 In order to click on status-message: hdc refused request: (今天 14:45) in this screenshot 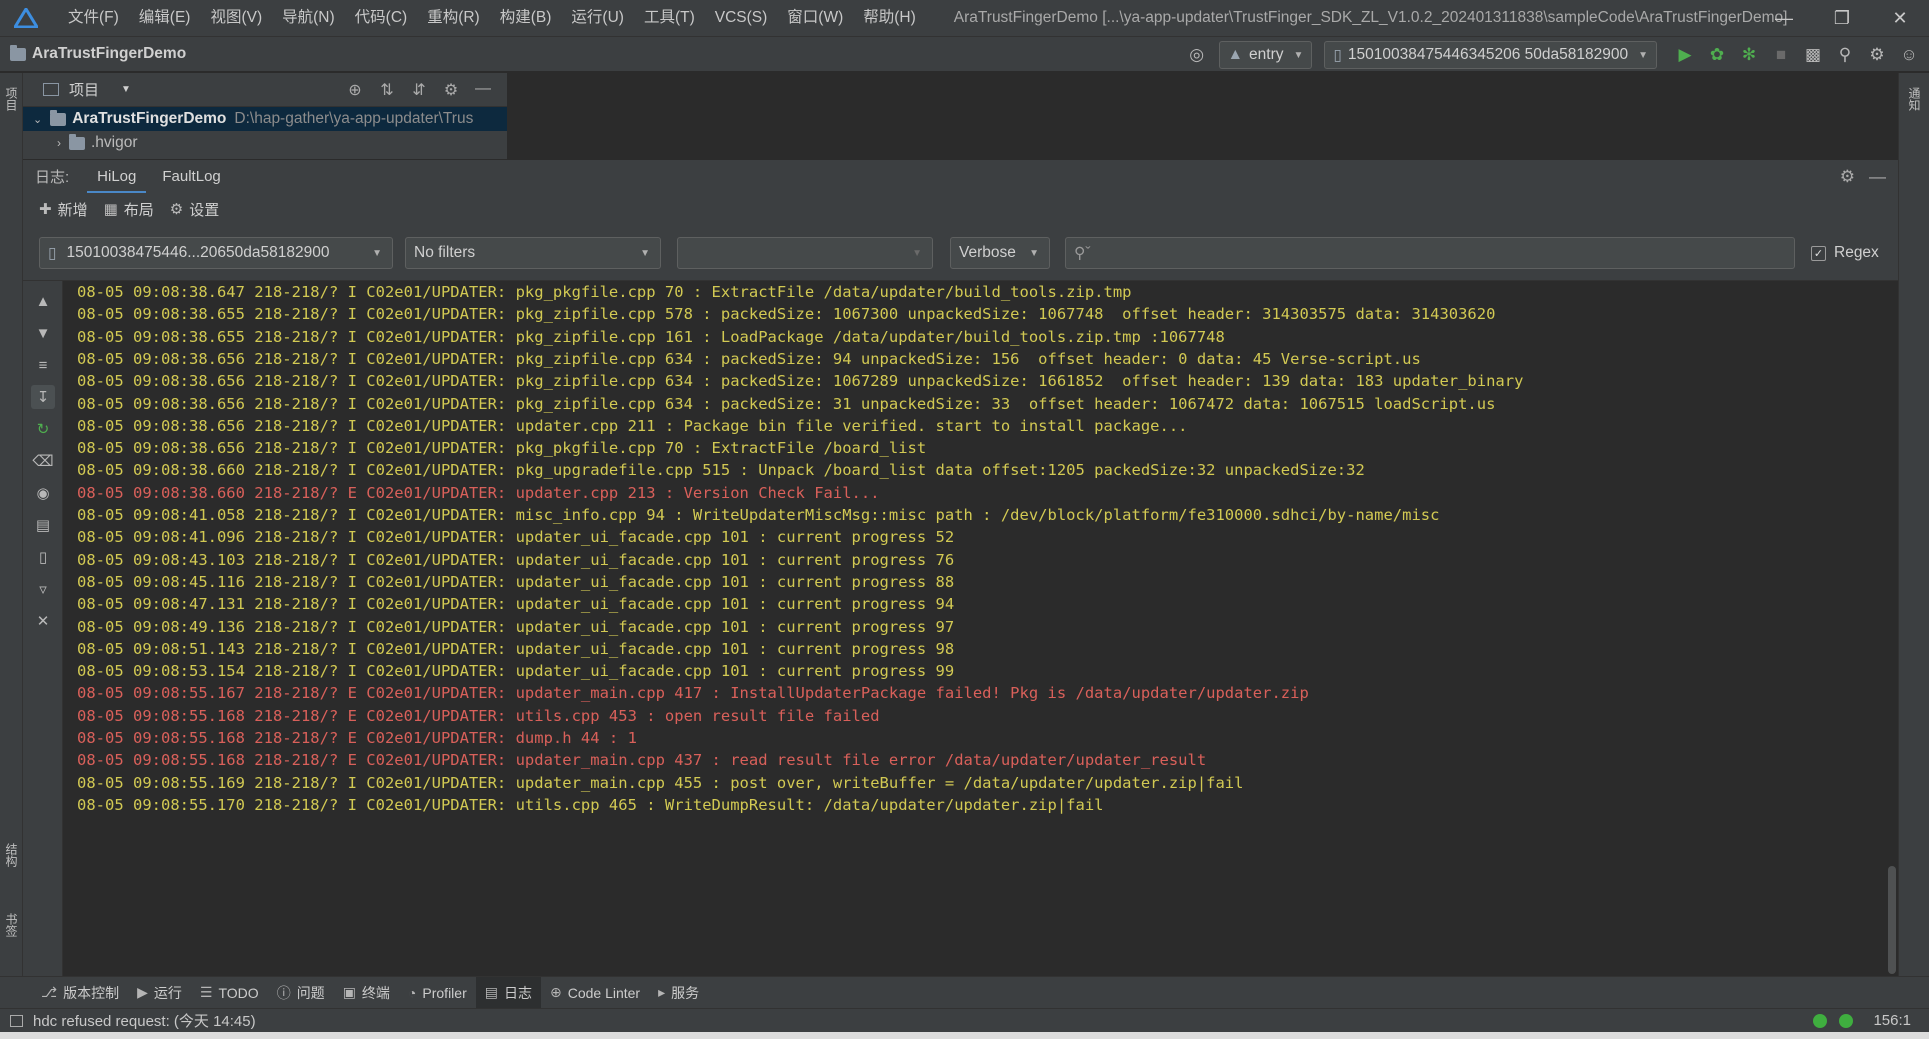, I will do `click(144, 1020)`.